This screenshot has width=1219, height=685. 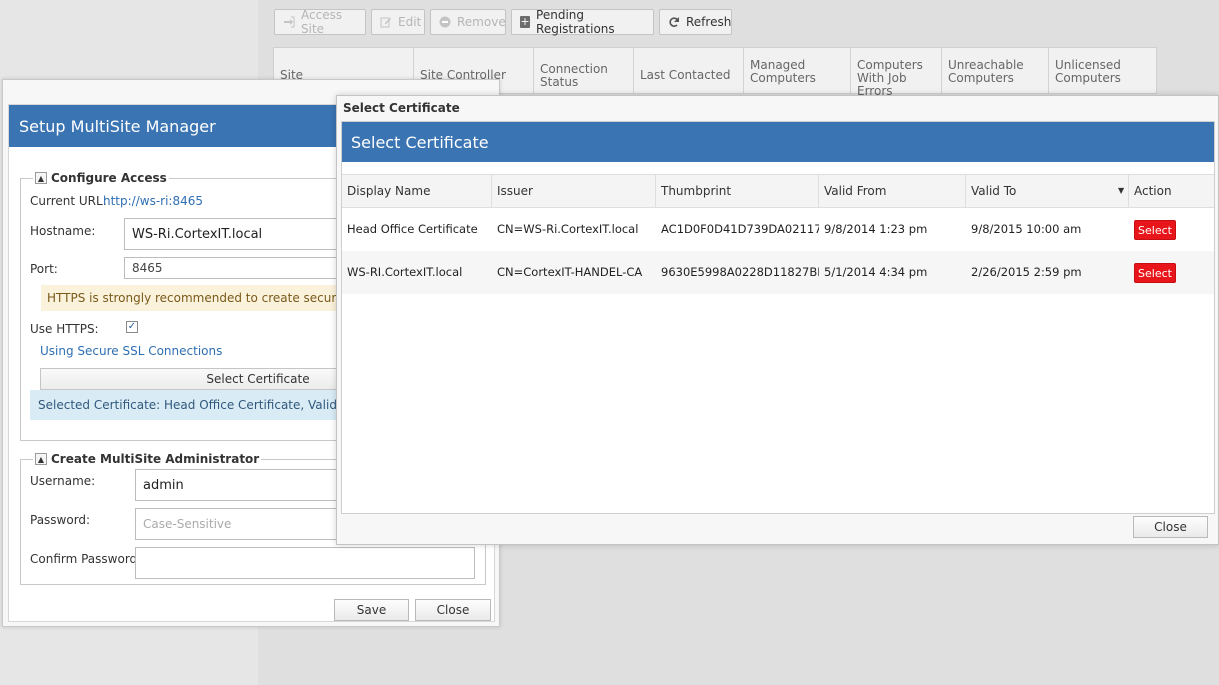 I want to click on column-computers-with-job-errors: Computers With Job Errors, so click(x=896, y=73).